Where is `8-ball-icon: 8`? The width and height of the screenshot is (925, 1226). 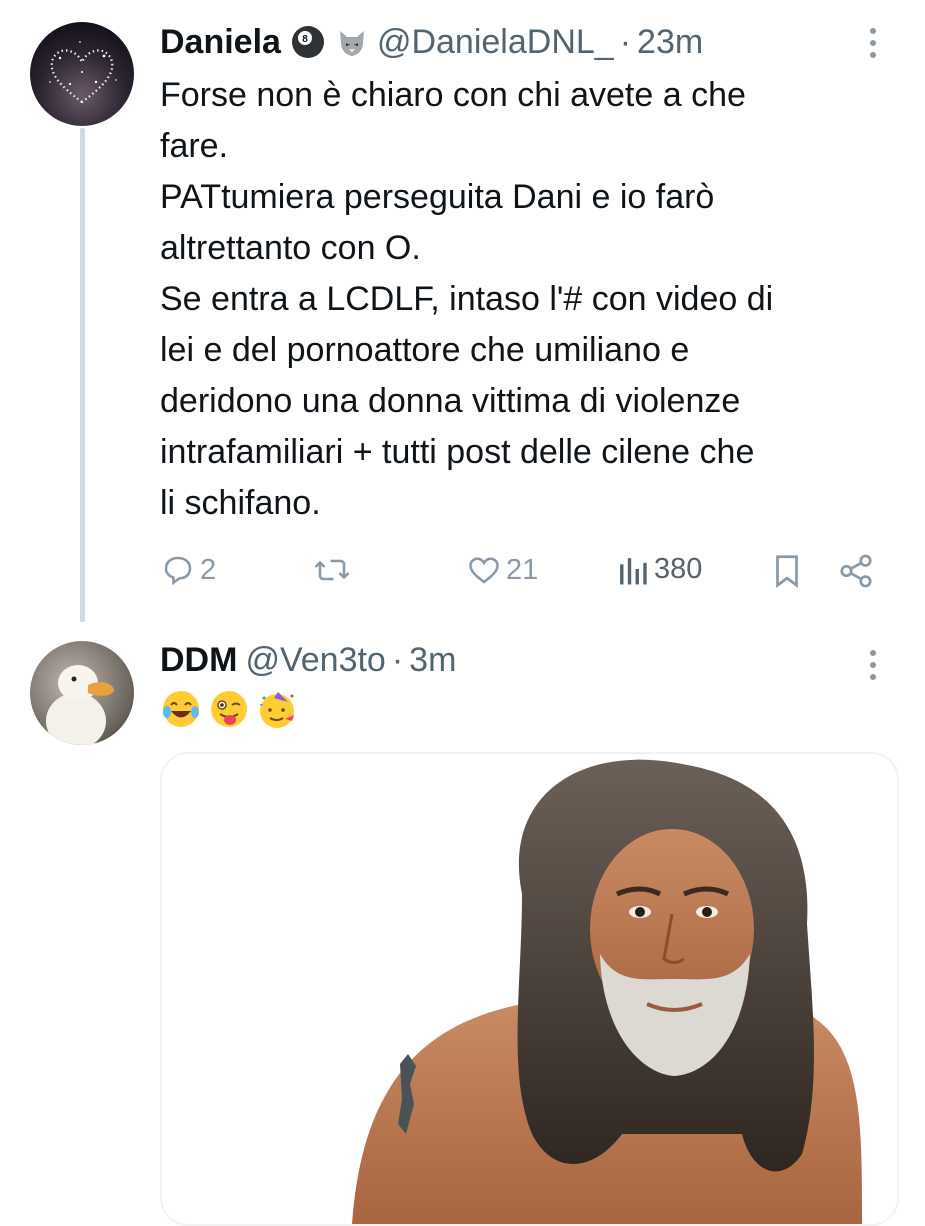
8-ball-icon: 8 is located at coordinates (308, 42).